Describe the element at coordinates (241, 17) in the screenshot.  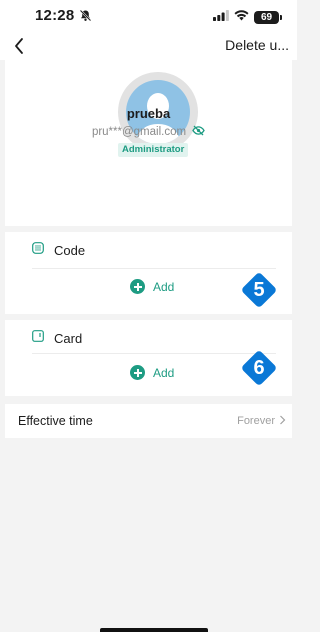
I see `wifi-icon` at that location.